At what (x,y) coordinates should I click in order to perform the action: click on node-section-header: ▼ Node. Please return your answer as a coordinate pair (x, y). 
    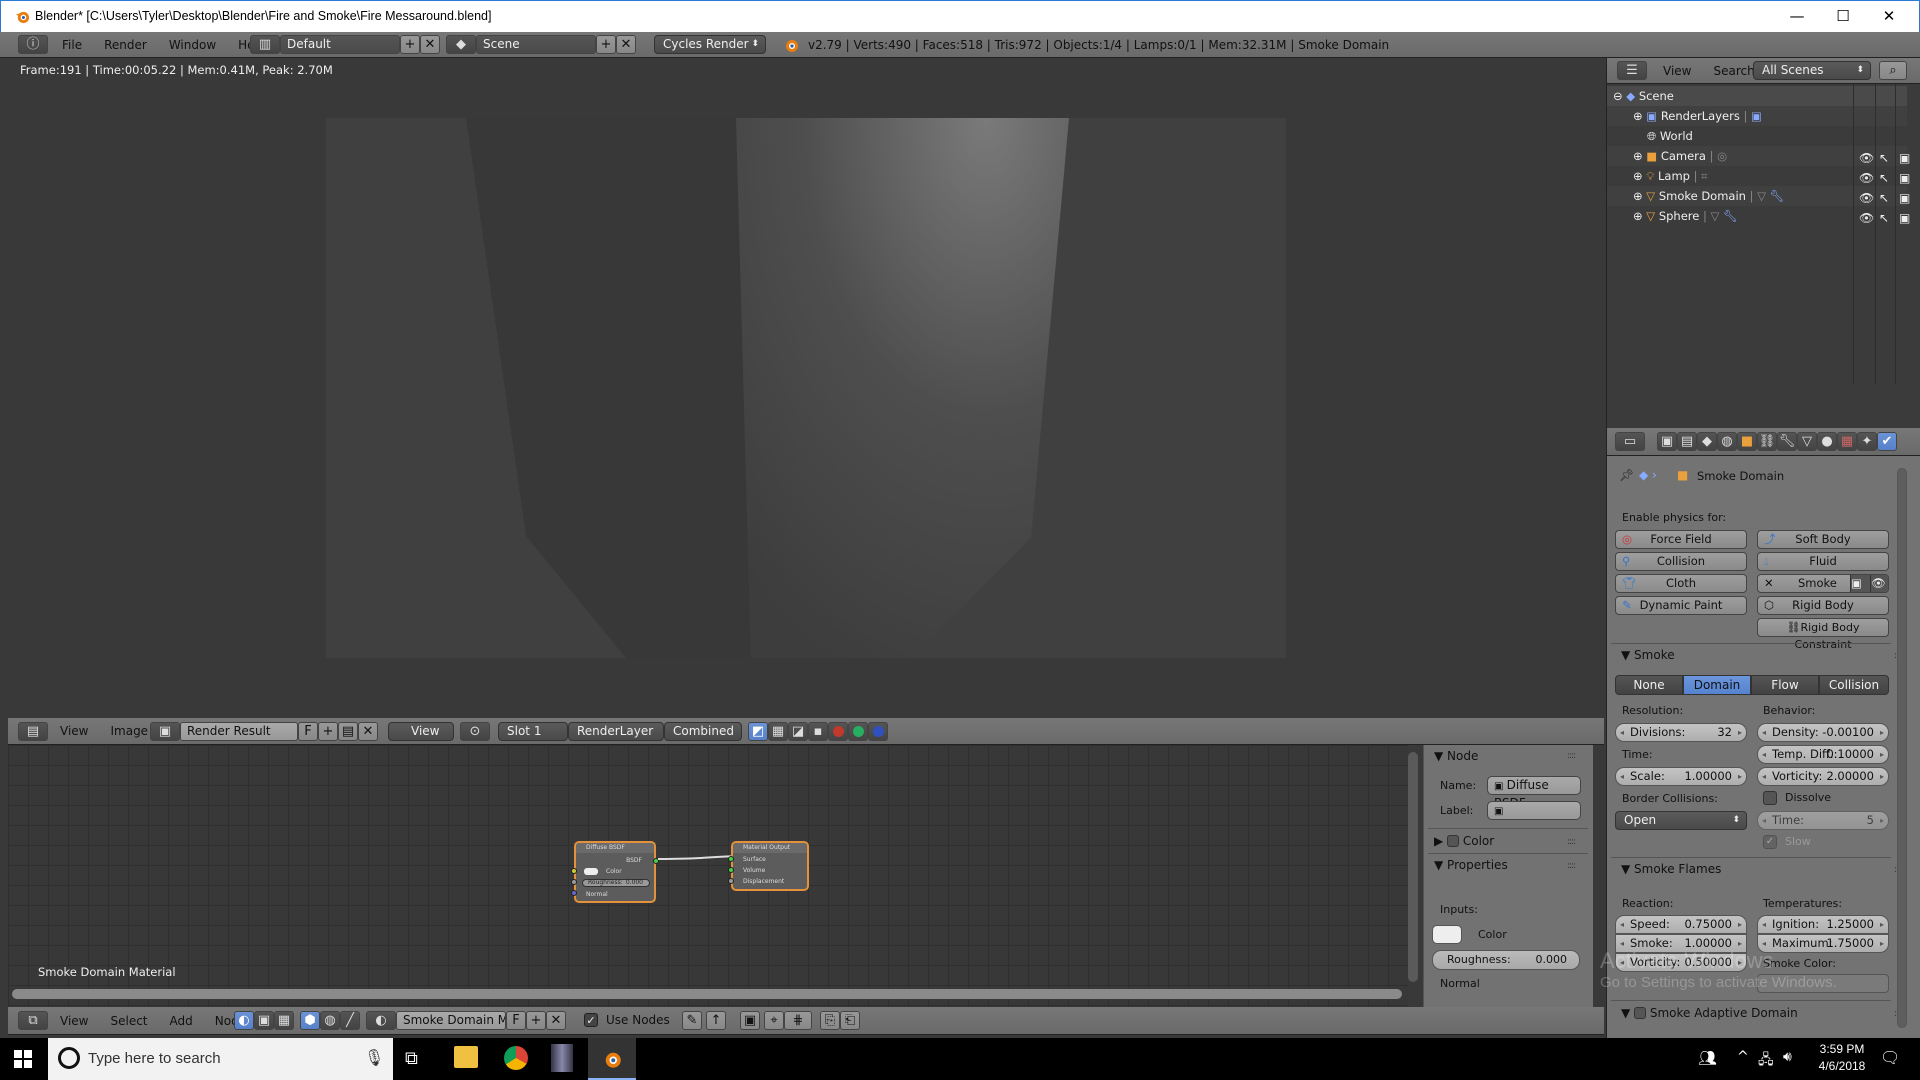
    Looking at the image, I should click on (1456, 756).